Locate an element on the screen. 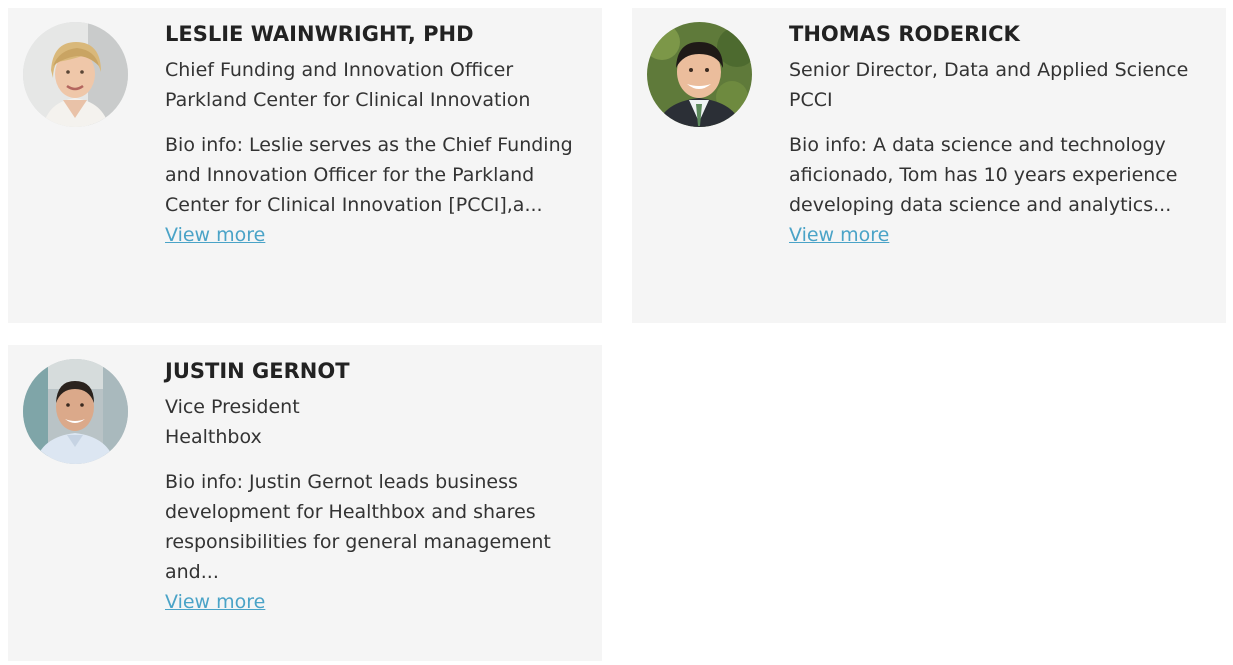  speaker-title: Vice President is located at coordinates (232, 407).